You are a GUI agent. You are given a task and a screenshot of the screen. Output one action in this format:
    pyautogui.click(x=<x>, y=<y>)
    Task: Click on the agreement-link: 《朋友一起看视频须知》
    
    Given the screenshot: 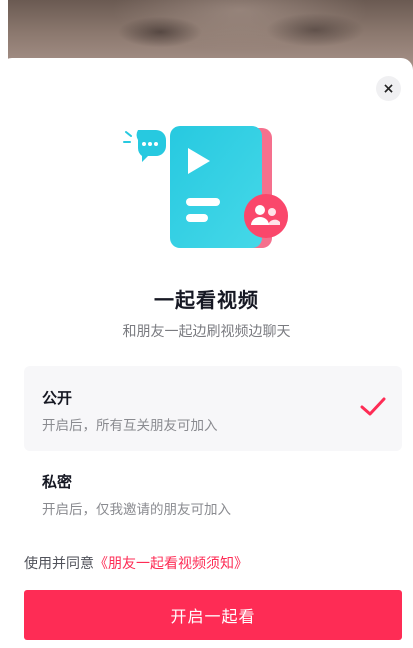 What is the action you would take?
    pyautogui.click(x=171, y=564)
    